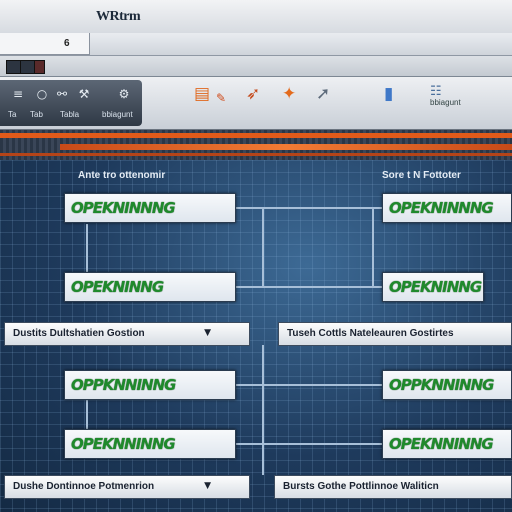  What do you see at coordinates (445, 102) in the screenshot?
I see `toolbar-right-label: bbiagunt` at bounding box center [445, 102].